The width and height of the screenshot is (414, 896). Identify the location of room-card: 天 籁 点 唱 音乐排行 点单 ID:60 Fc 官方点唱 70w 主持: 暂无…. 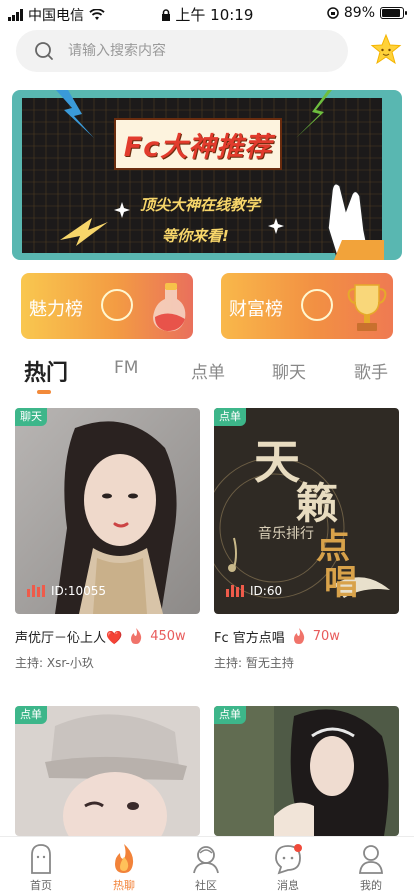
(306, 539).